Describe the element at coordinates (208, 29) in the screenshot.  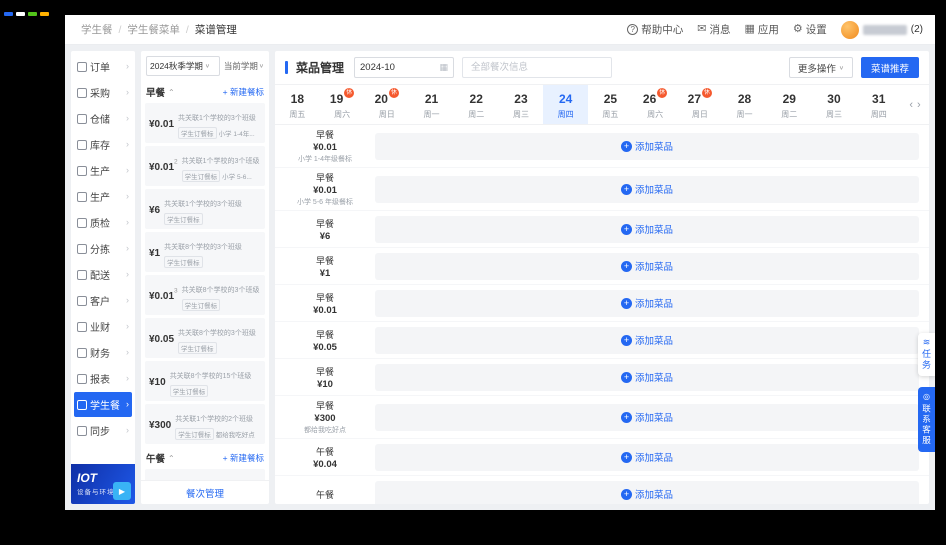
I see `breadcrumb-item: 菜谱管理` at that location.